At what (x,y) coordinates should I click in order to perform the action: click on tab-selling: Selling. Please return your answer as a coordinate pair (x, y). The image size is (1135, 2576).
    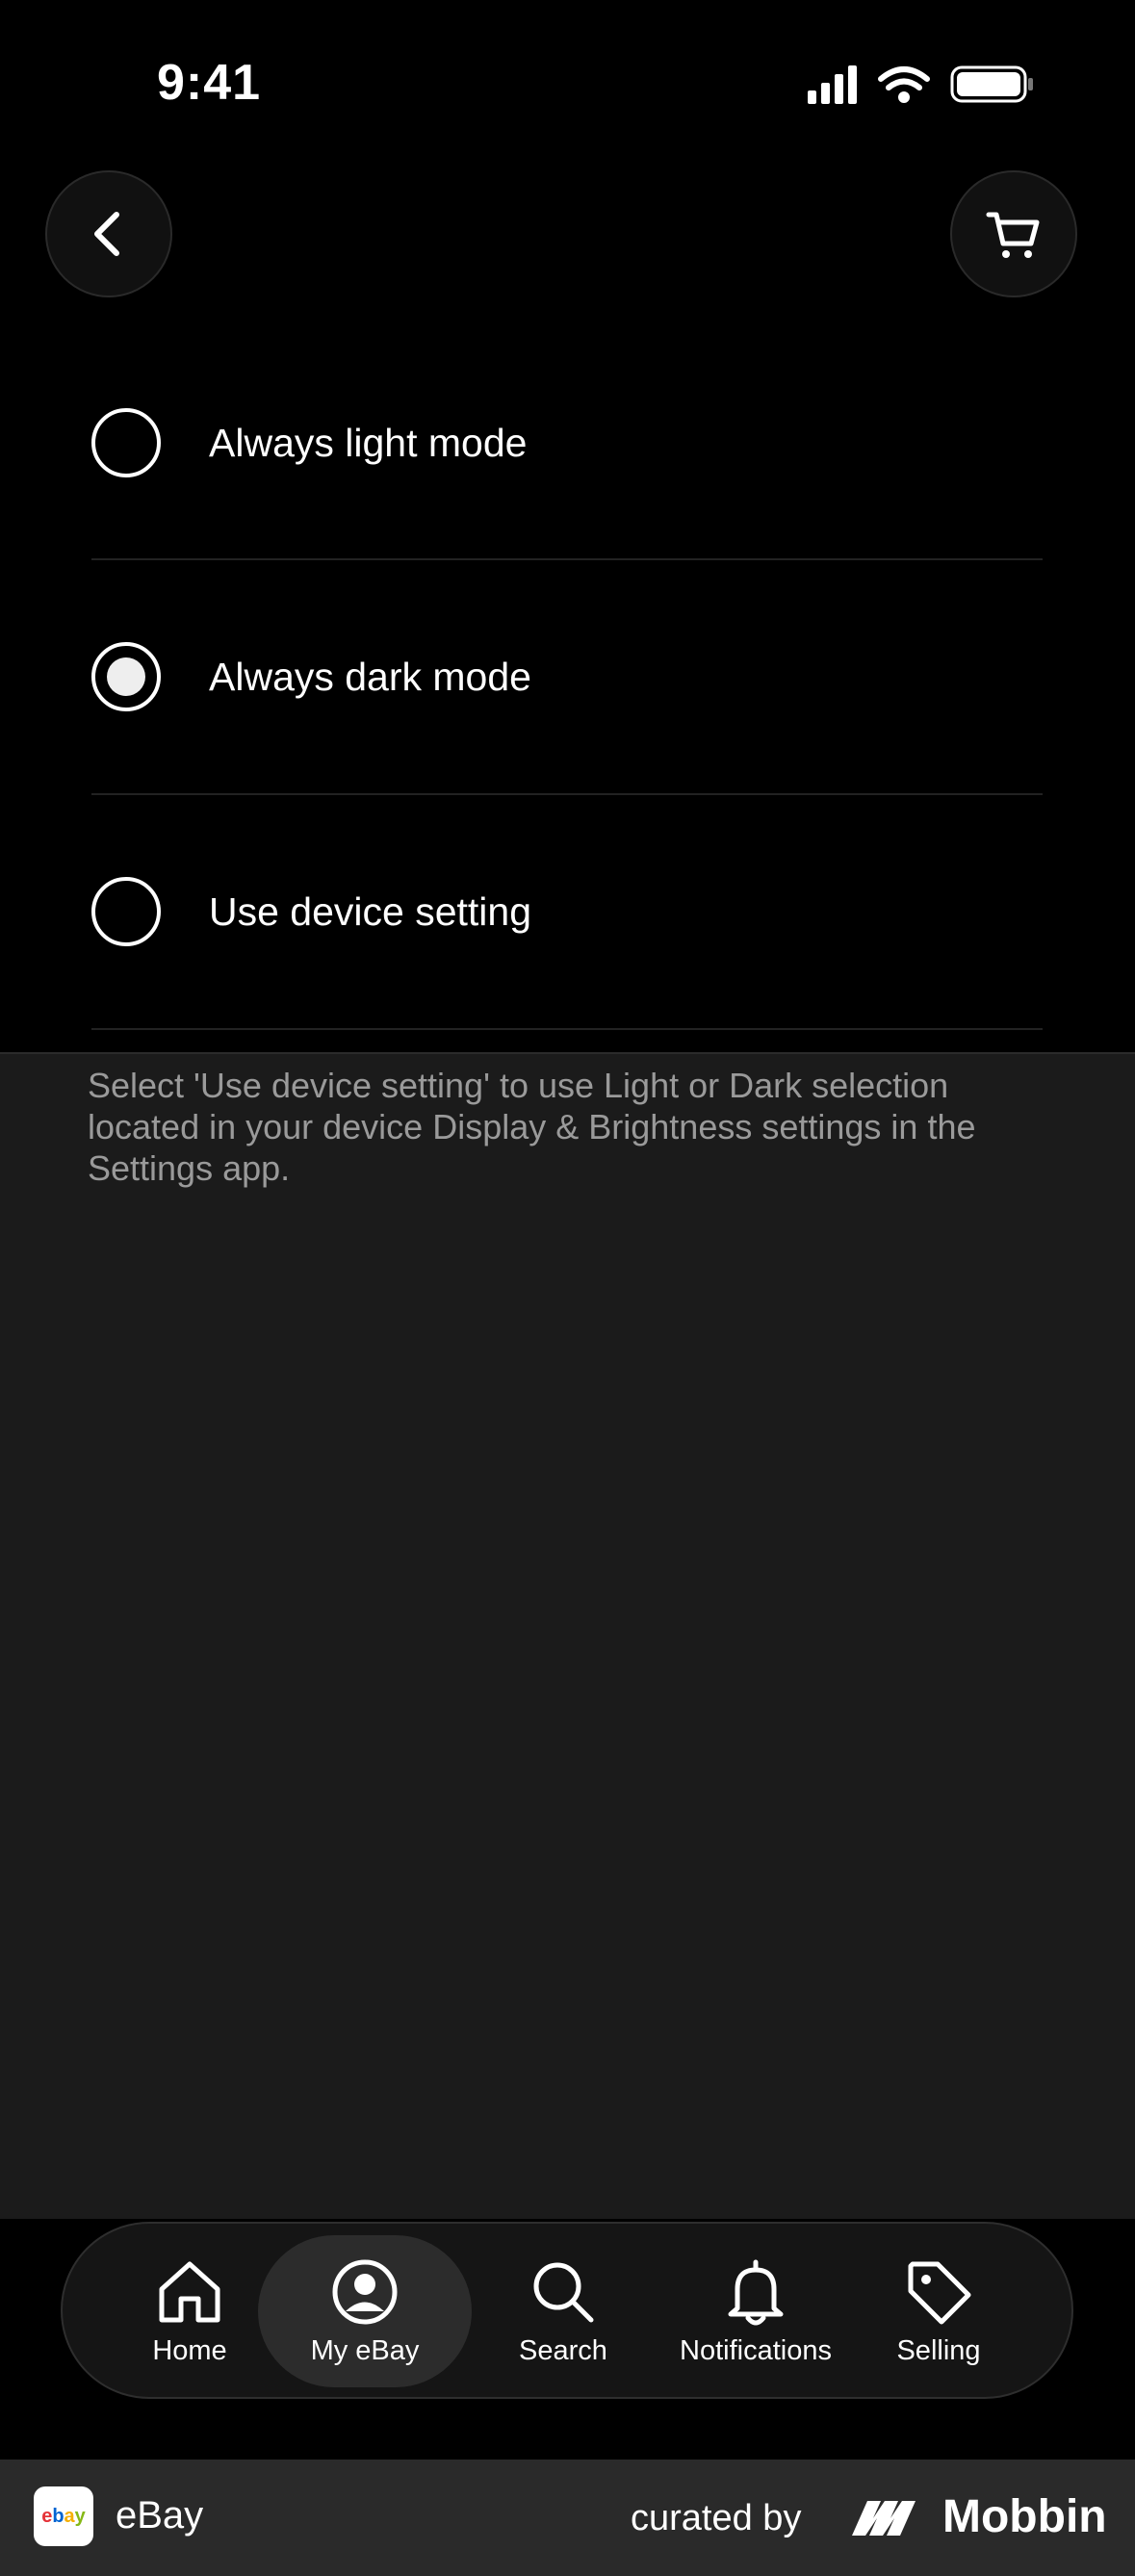
    Looking at the image, I should click on (938, 2311).